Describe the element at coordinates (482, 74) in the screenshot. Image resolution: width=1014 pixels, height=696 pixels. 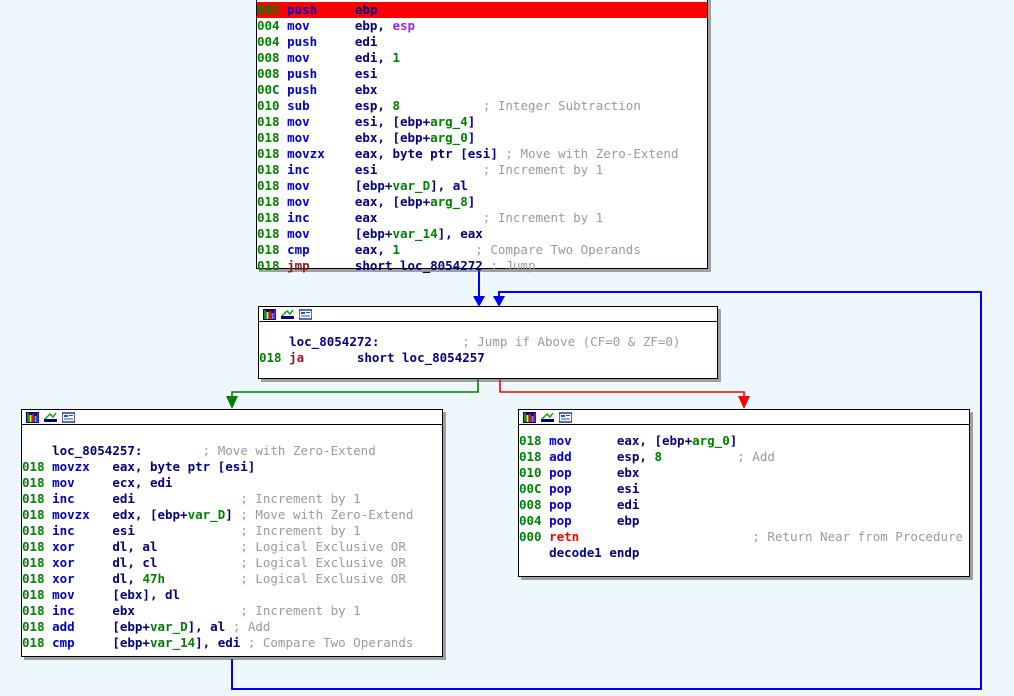
I see `instruction-row: 008 push.....esi` at that location.